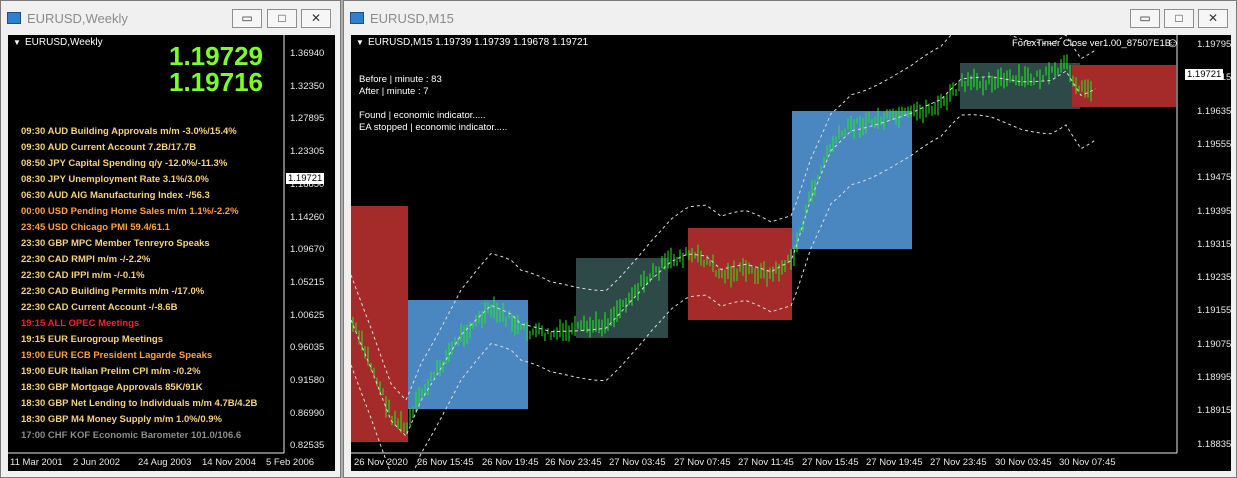 This screenshot has width=1237, height=478. I want to click on price-tick-label: 1.27895, so click(307, 119).